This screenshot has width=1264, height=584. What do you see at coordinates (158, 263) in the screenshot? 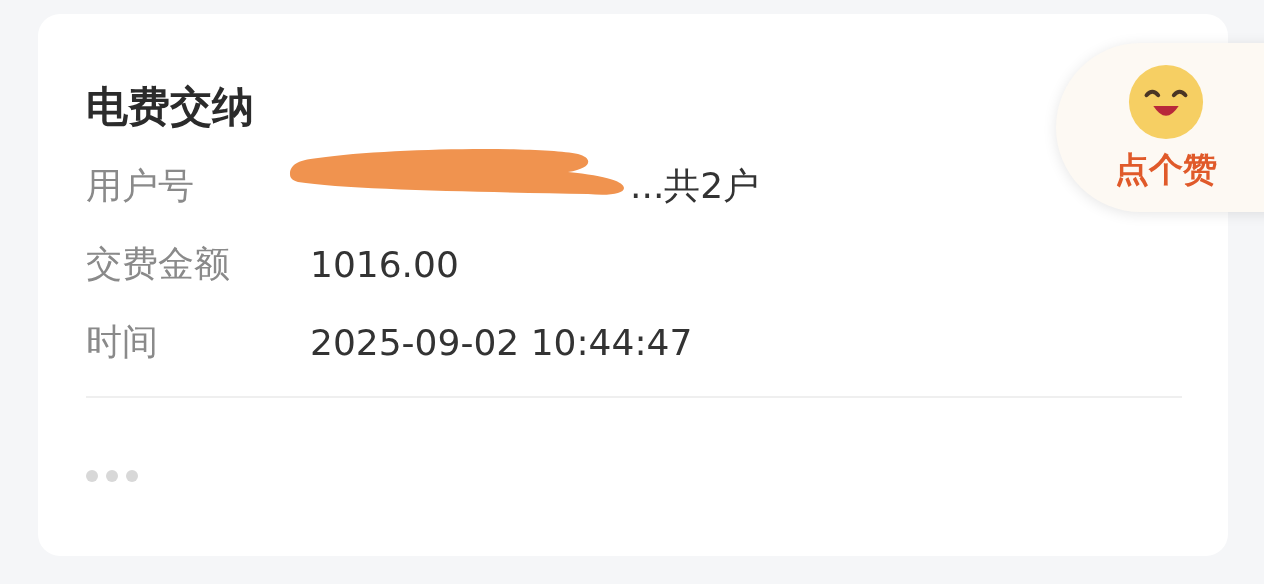
I see `field-label: 交费金额` at bounding box center [158, 263].